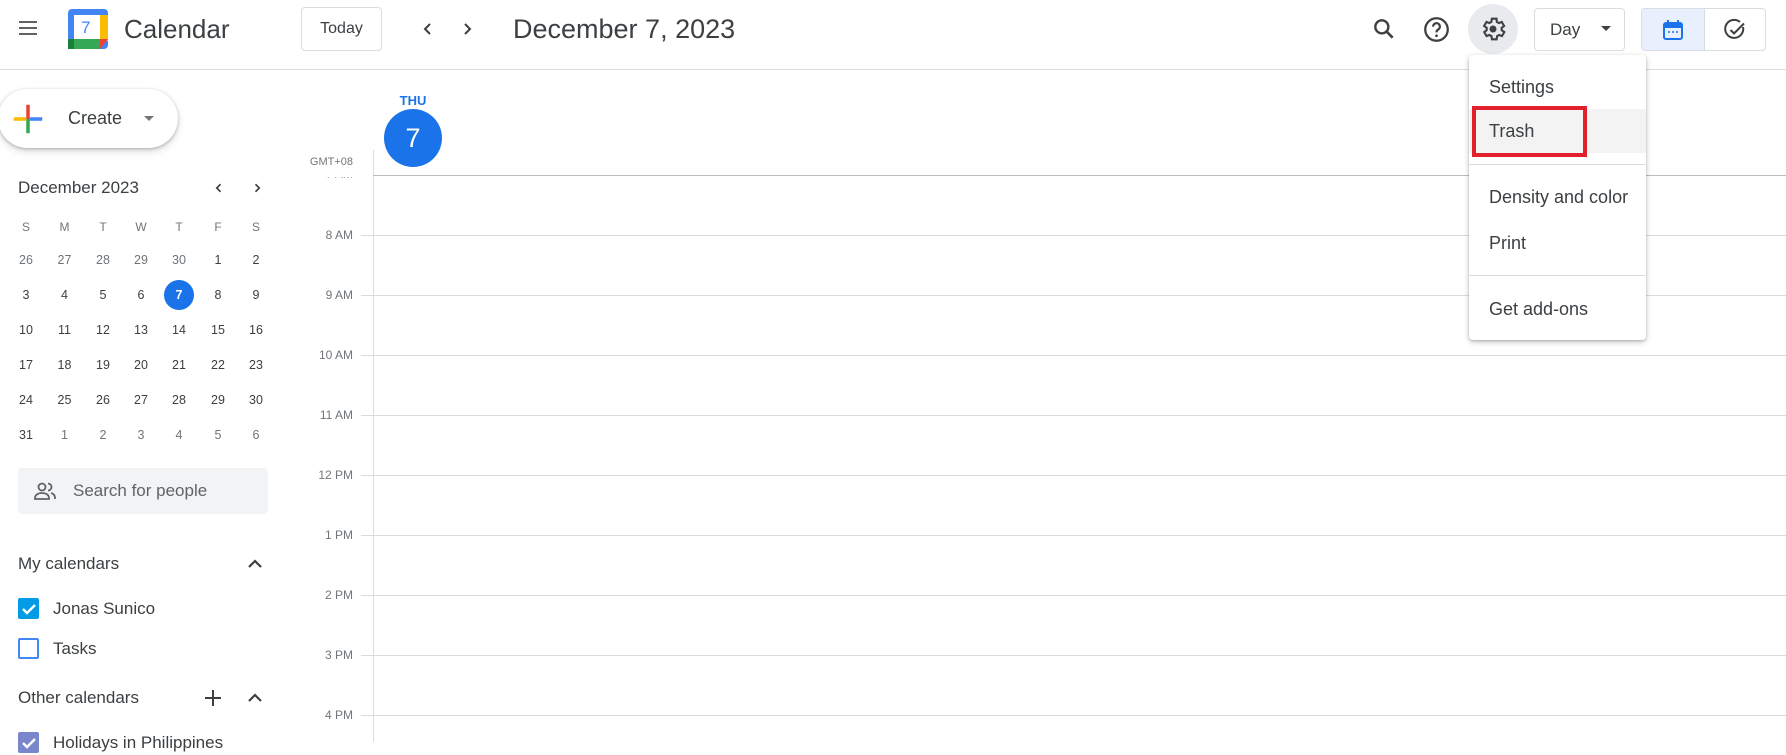 Image resolution: width=1786 pixels, height=755 pixels. What do you see at coordinates (1557, 309) in the screenshot?
I see `menu-item-get-add-ons: Get add-ons` at bounding box center [1557, 309].